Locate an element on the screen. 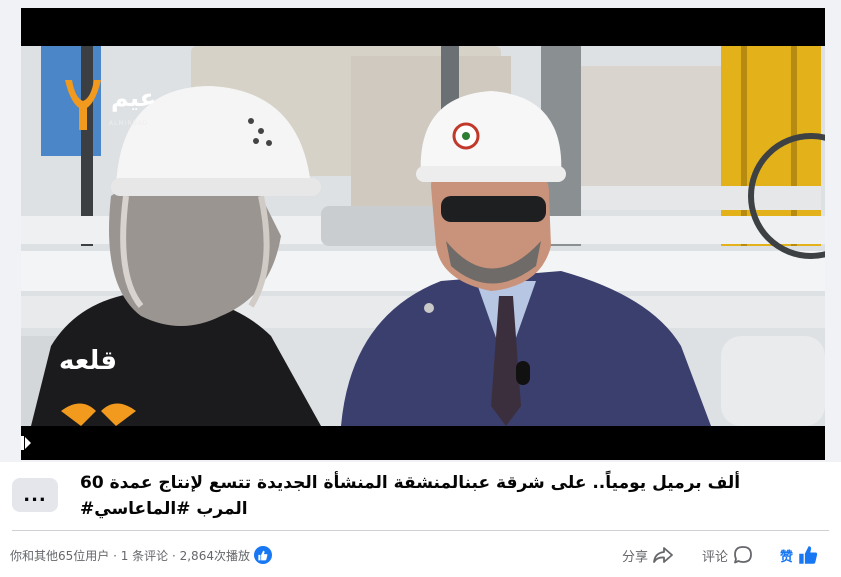 The image size is (841, 577). engagement-stats: 你和其他65位用户 · 1 条评论 · 2,864次播放 is located at coordinates (141, 555).